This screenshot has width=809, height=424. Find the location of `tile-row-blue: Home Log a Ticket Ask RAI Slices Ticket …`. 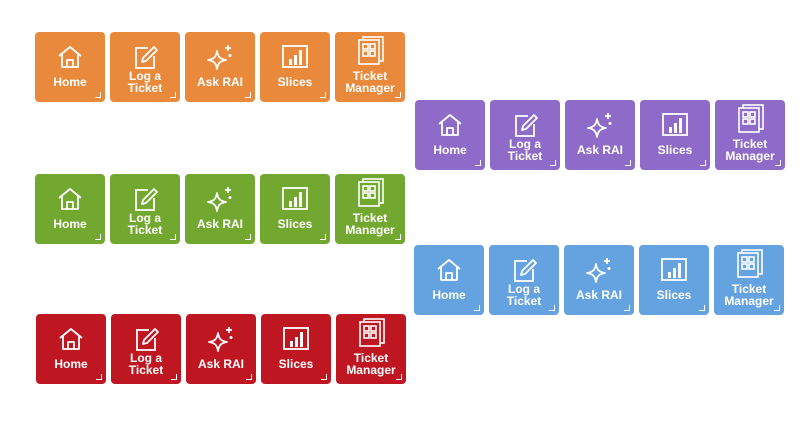

tile-row-blue: Home Log a Ticket Ask RAI Slices Ticket … is located at coordinates (599, 280).